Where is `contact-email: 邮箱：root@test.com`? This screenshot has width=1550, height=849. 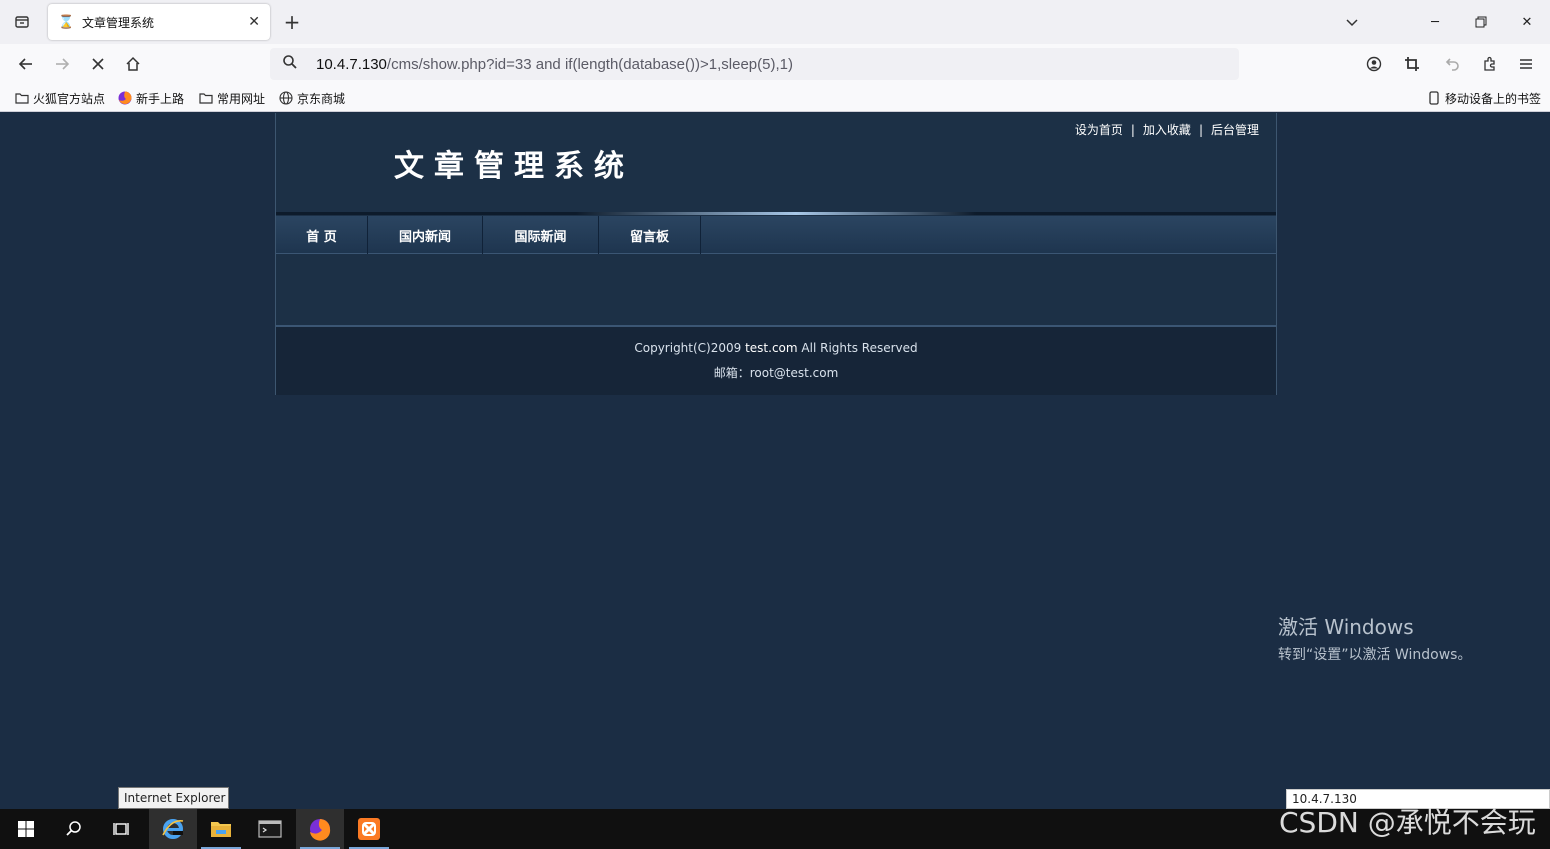 contact-email: 邮箱：root@test.com is located at coordinates (776, 373).